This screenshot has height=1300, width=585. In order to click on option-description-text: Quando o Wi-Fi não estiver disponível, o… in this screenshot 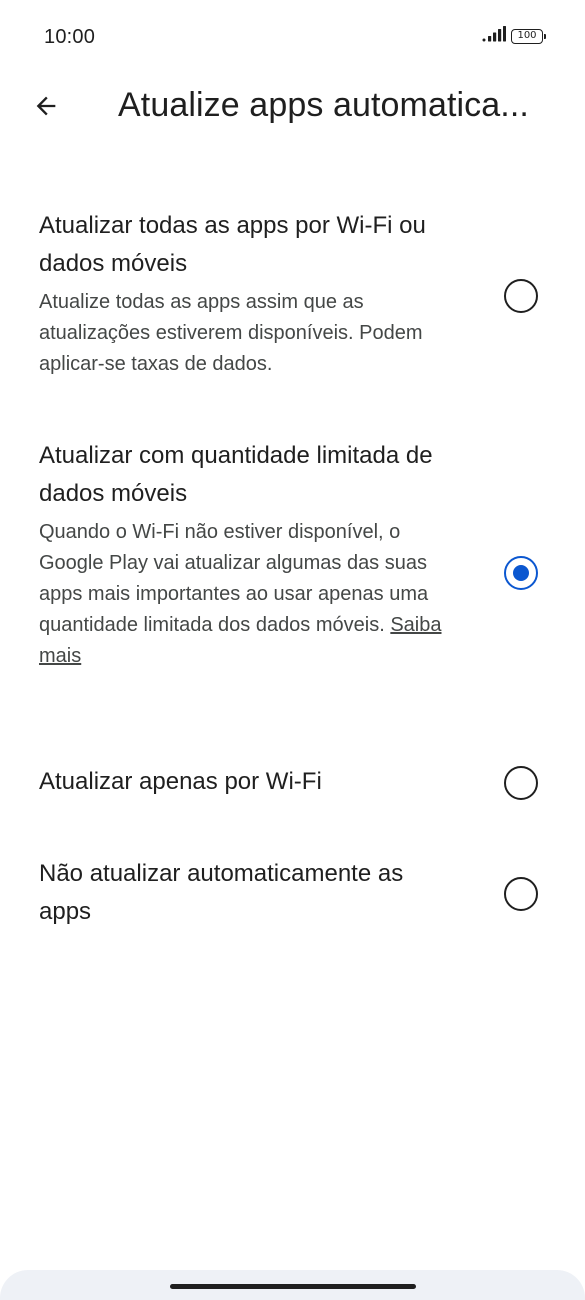, I will do `click(234, 578)`.